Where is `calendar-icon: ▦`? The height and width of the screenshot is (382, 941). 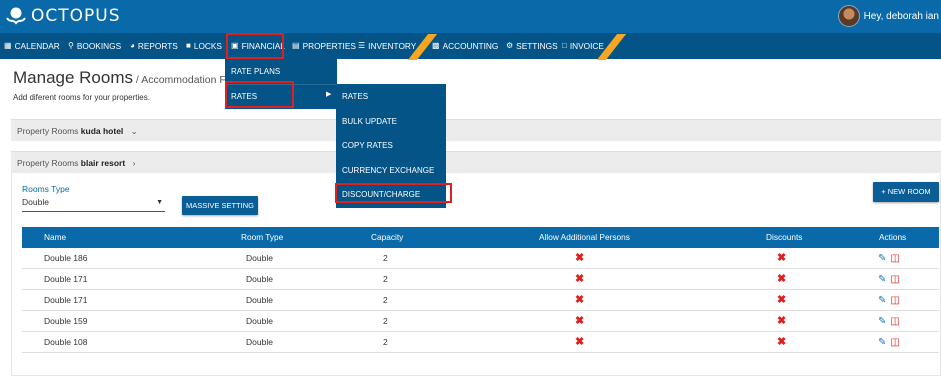
calendar-icon: ▦ is located at coordinates (8, 45).